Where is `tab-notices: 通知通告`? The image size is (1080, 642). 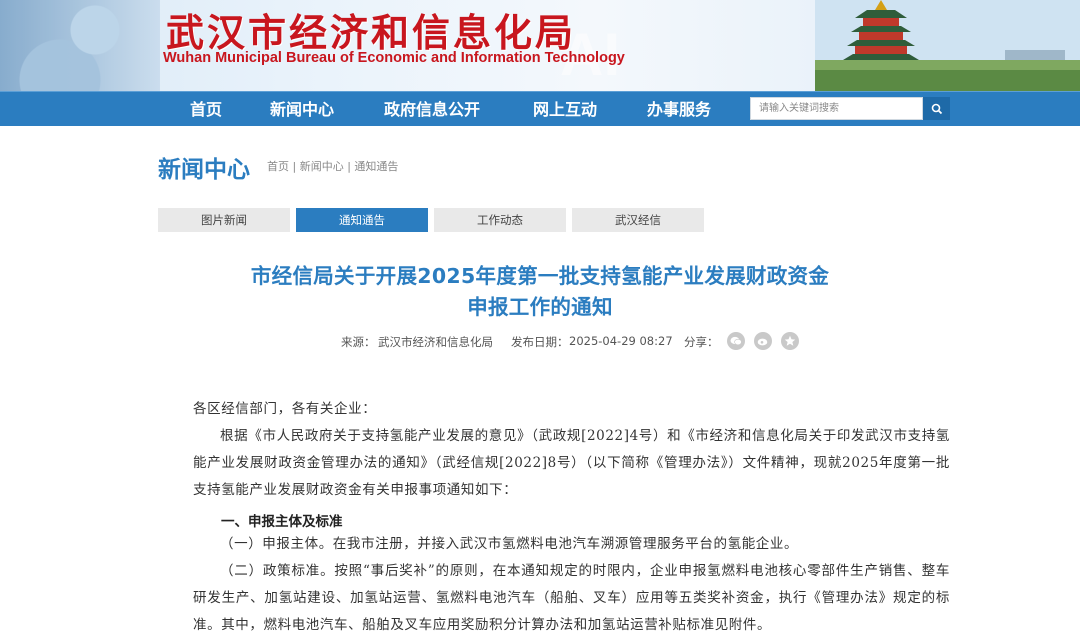 tab-notices: 通知通告 is located at coordinates (362, 220).